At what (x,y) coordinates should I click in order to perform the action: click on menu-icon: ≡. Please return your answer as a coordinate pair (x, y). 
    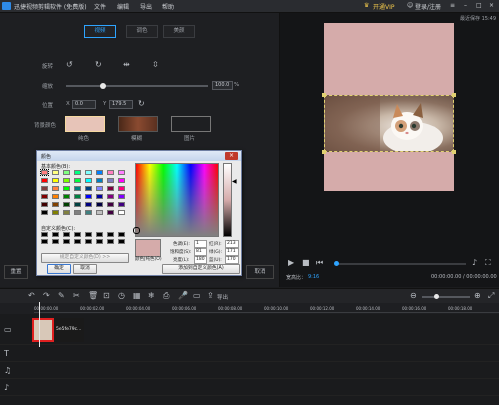
    Looking at the image, I should click on (452, 5).